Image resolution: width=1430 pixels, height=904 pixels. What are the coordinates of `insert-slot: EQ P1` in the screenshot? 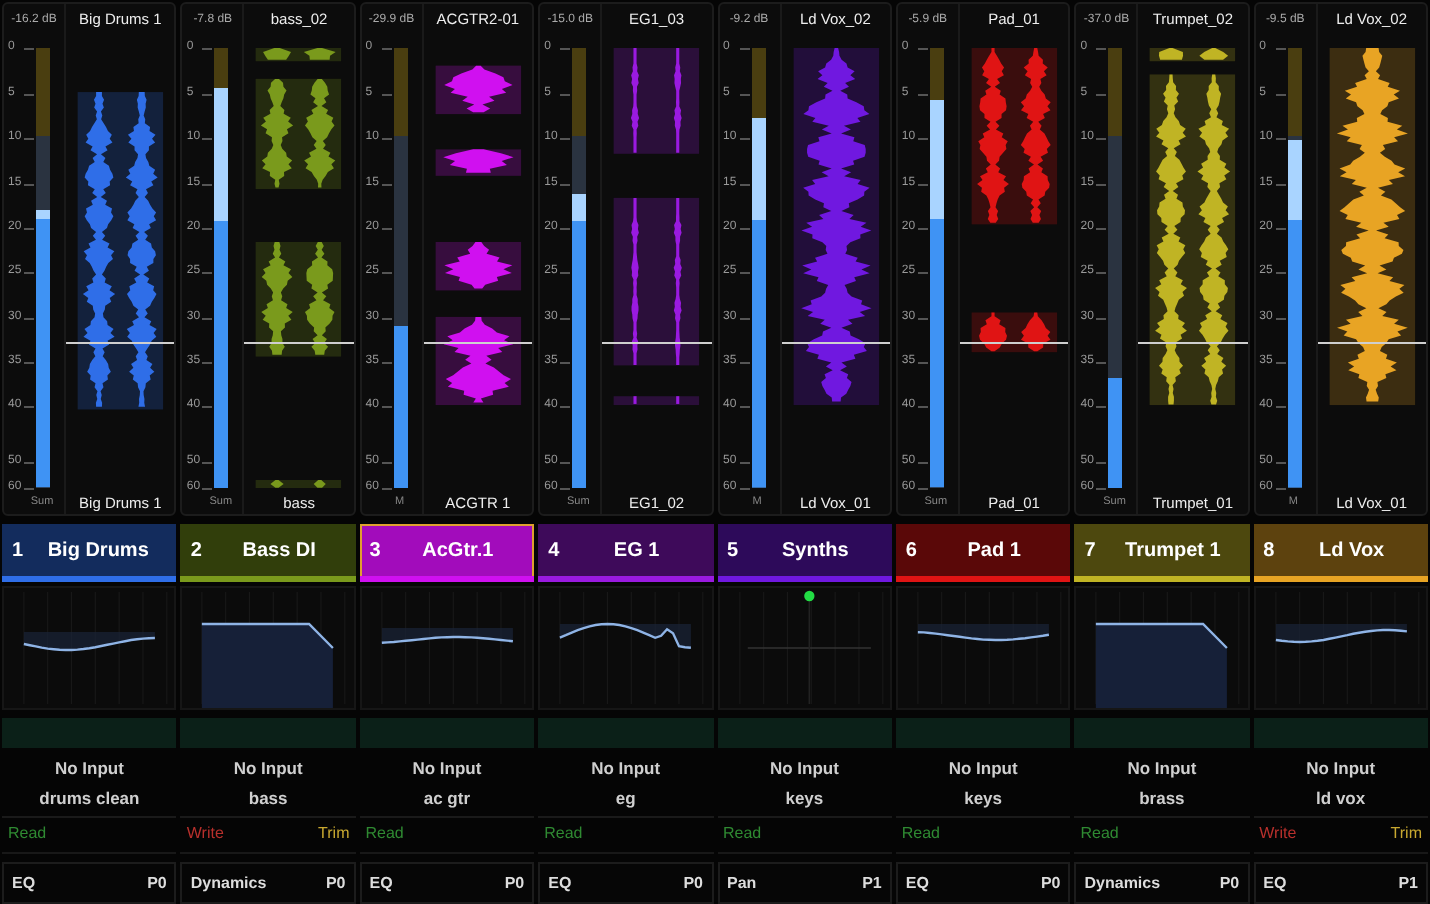 It's located at (1340, 883).